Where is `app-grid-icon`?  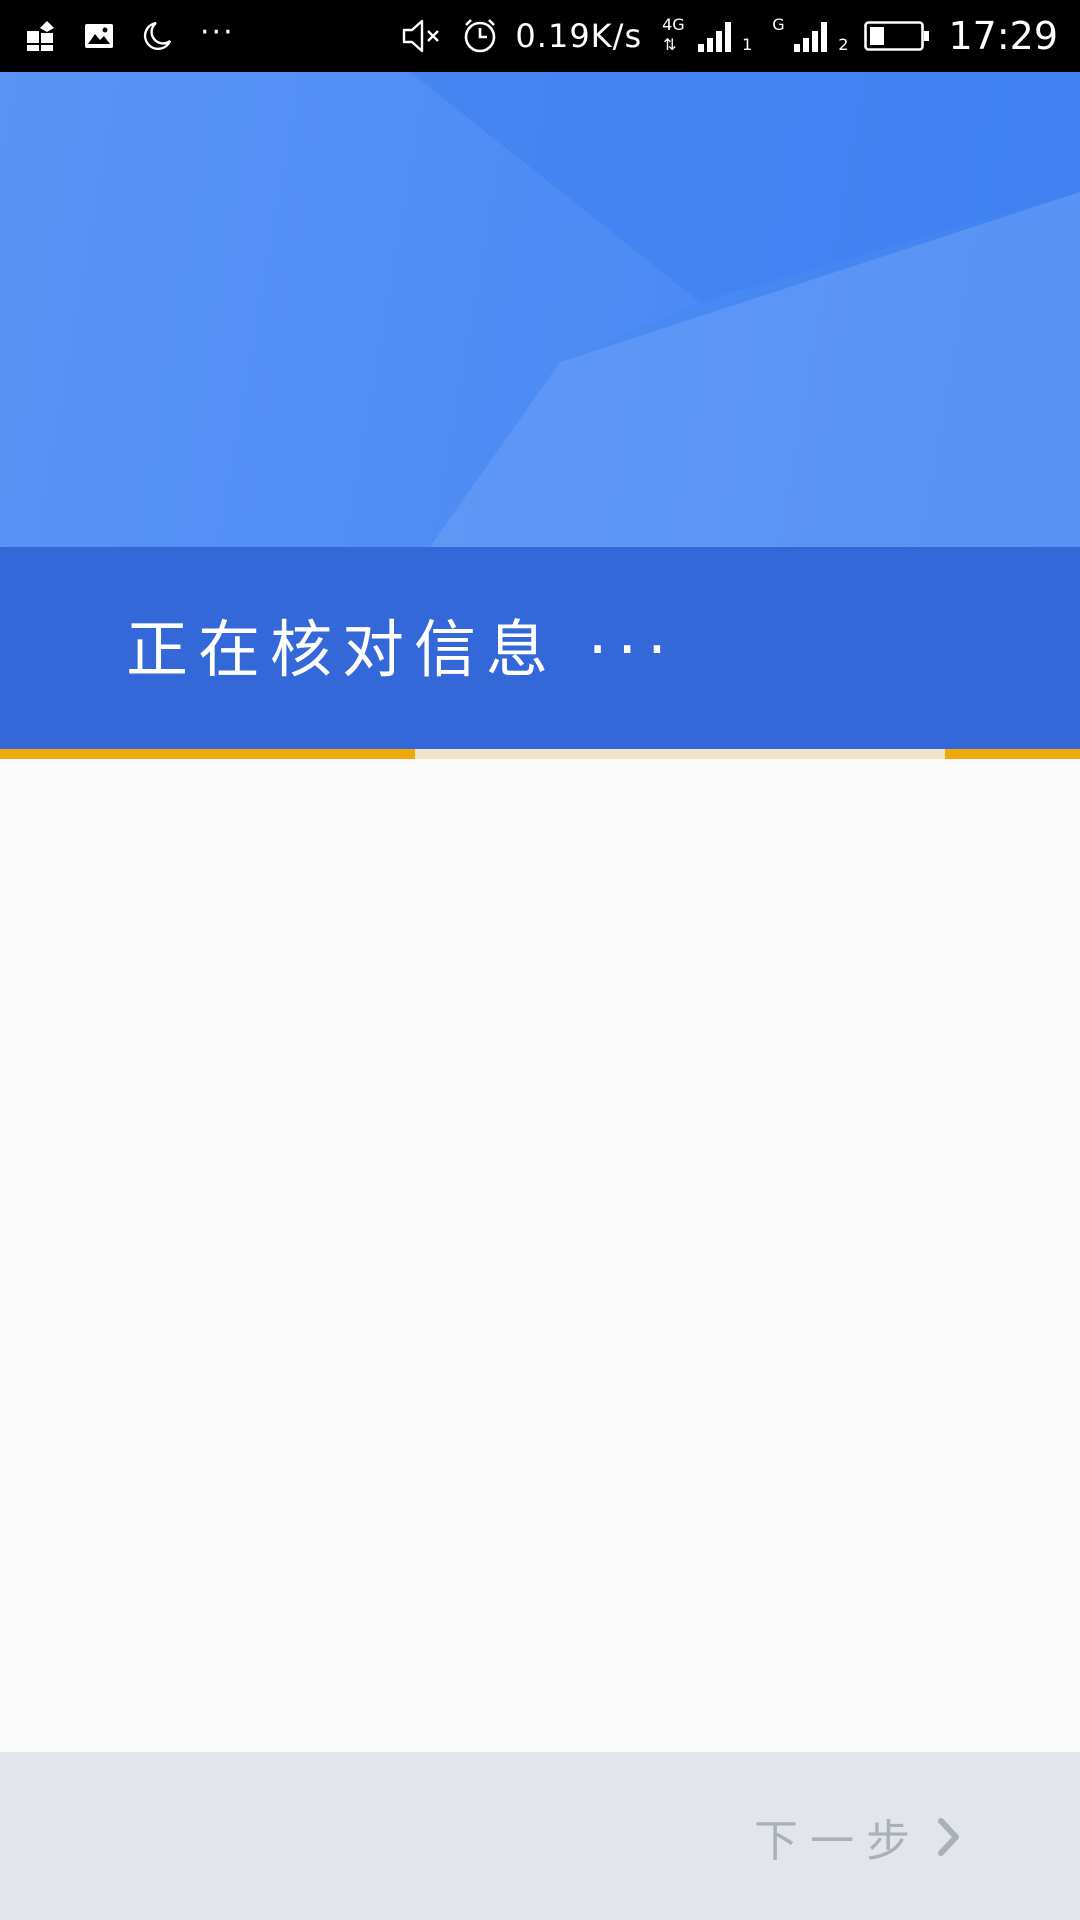
app-grid-icon is located at coordinates (41, 36).